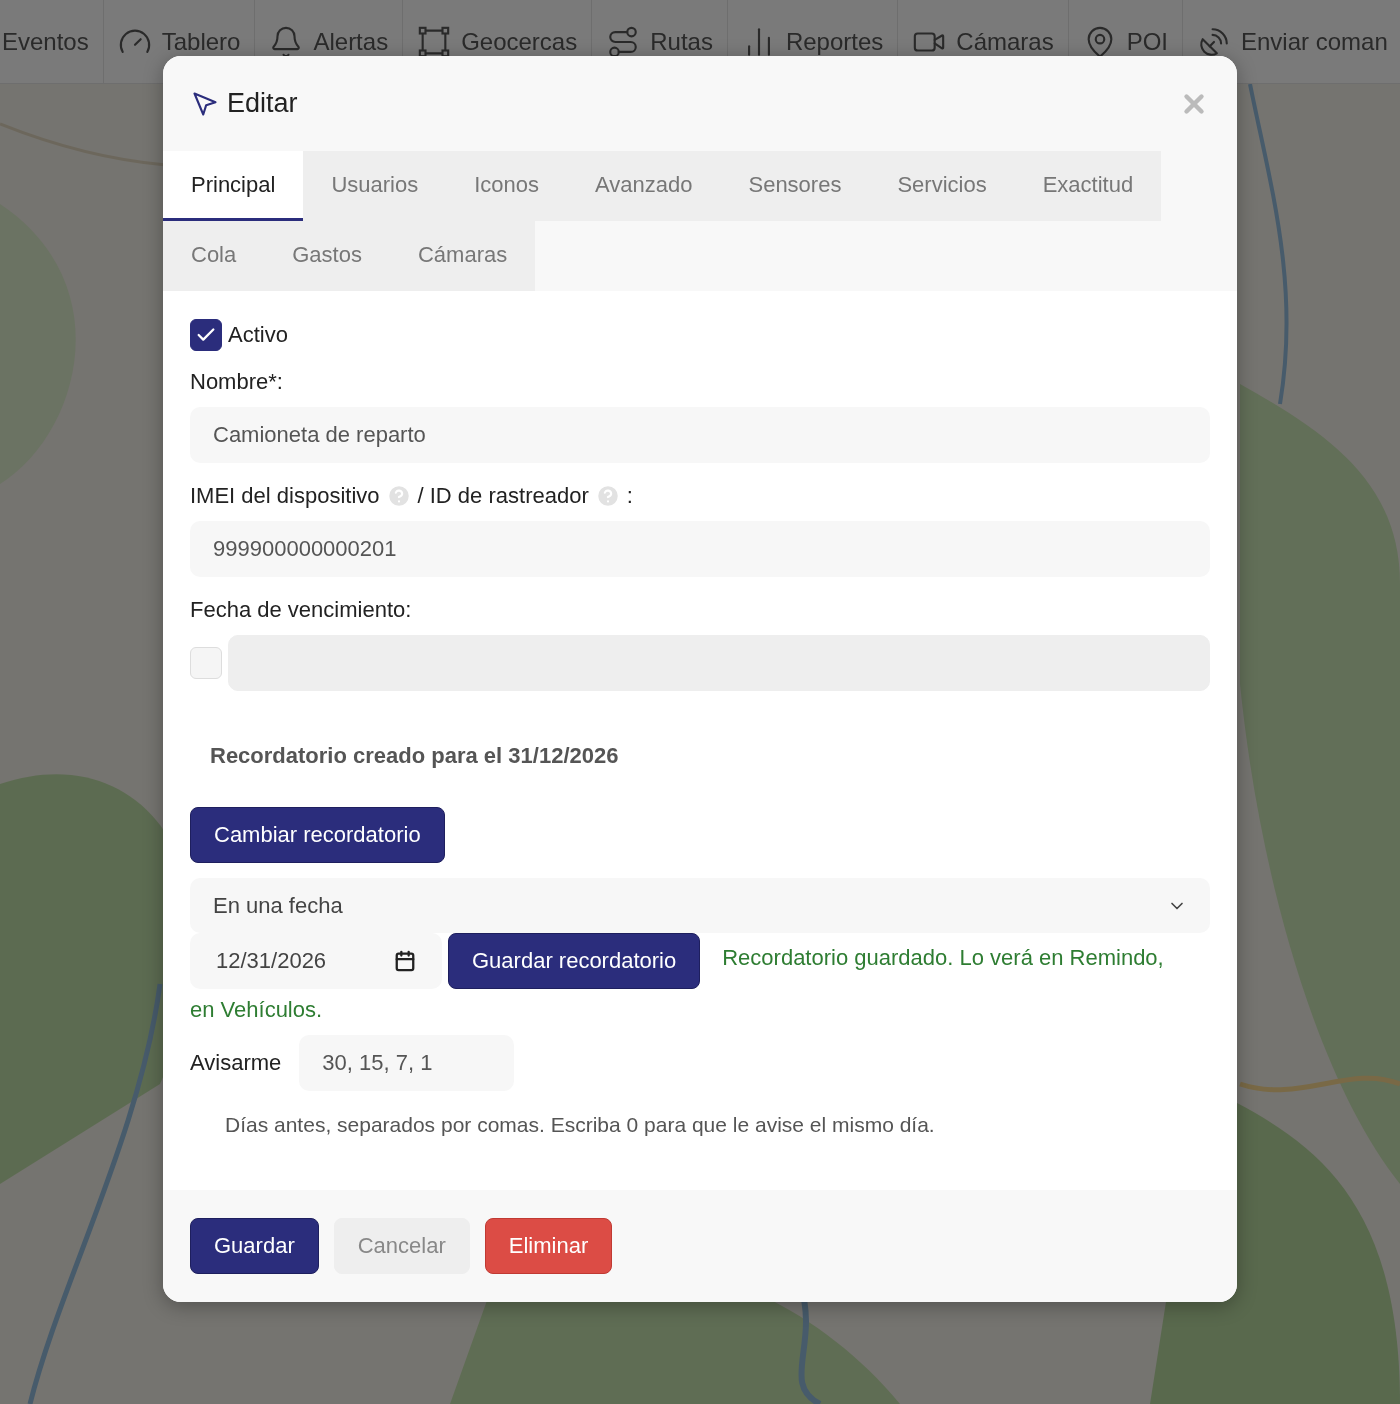 This screenshot has height=1404, width=1400. I want to click on save-reminder-button: Guardar recordatorio, so click(574, 961).